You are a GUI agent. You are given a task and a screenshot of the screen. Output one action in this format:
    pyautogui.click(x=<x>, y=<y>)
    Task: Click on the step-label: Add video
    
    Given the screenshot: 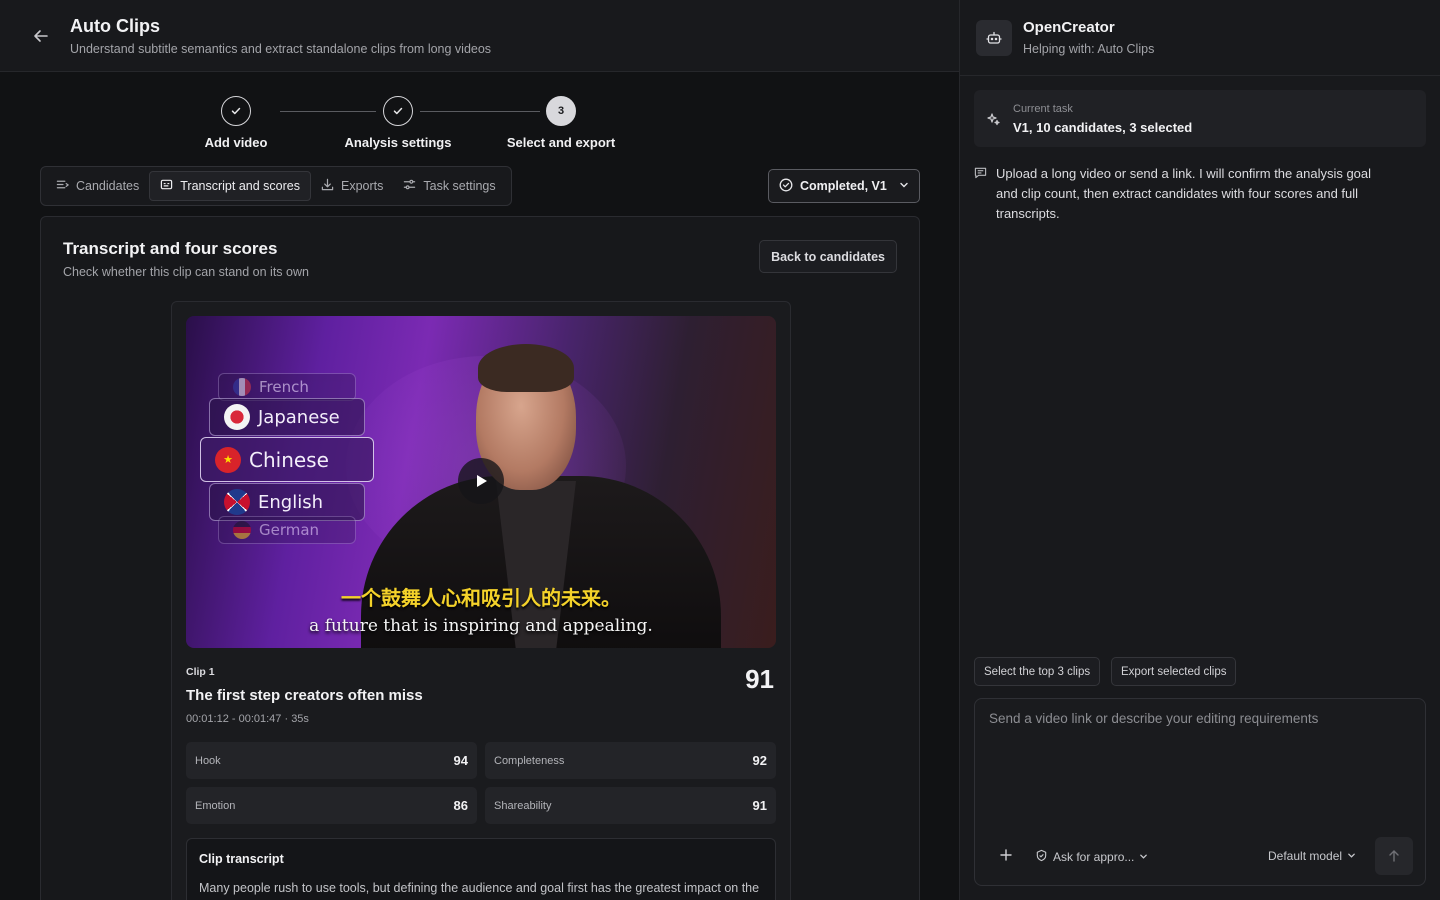 What is the action you would take?
    pyautogui.click(x=236, y=142)
    